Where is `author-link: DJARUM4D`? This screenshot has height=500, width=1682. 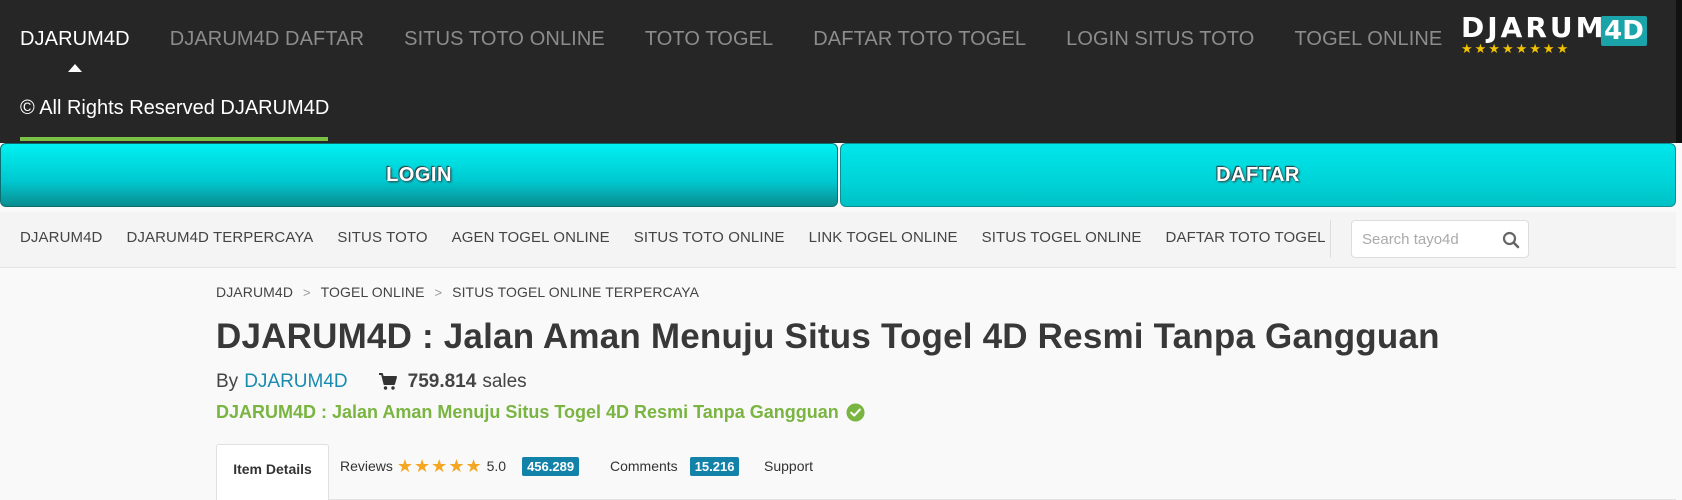 author-link: DJARUM4D is located at coordinates (295, 382).